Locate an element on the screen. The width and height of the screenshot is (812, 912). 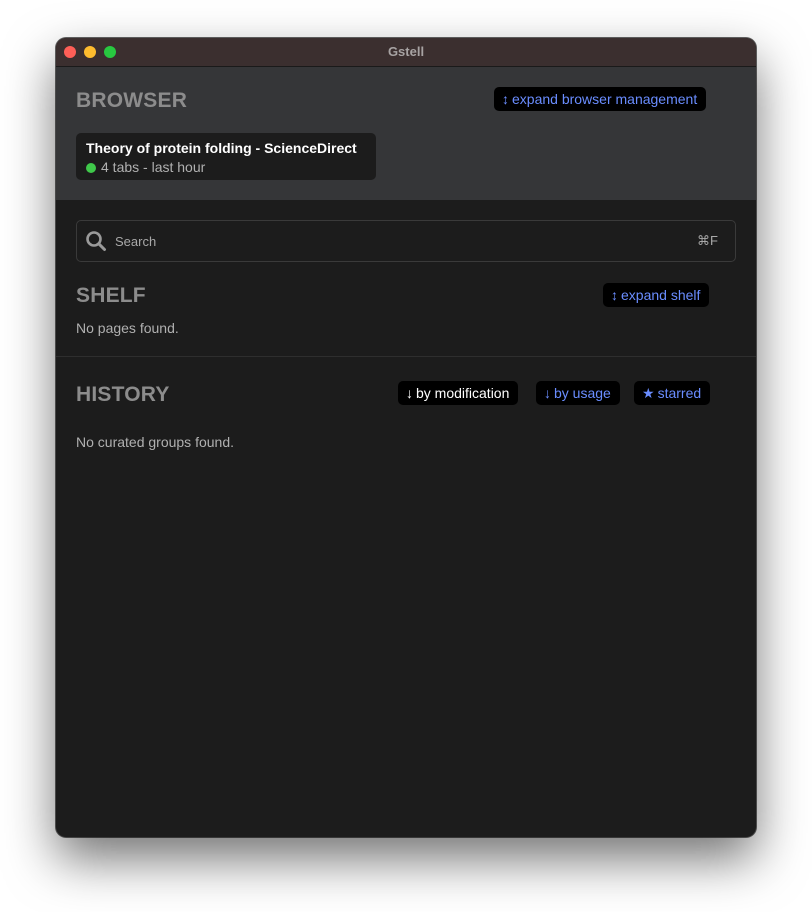
star-icon: ★ is located at coordinates (648, 393).